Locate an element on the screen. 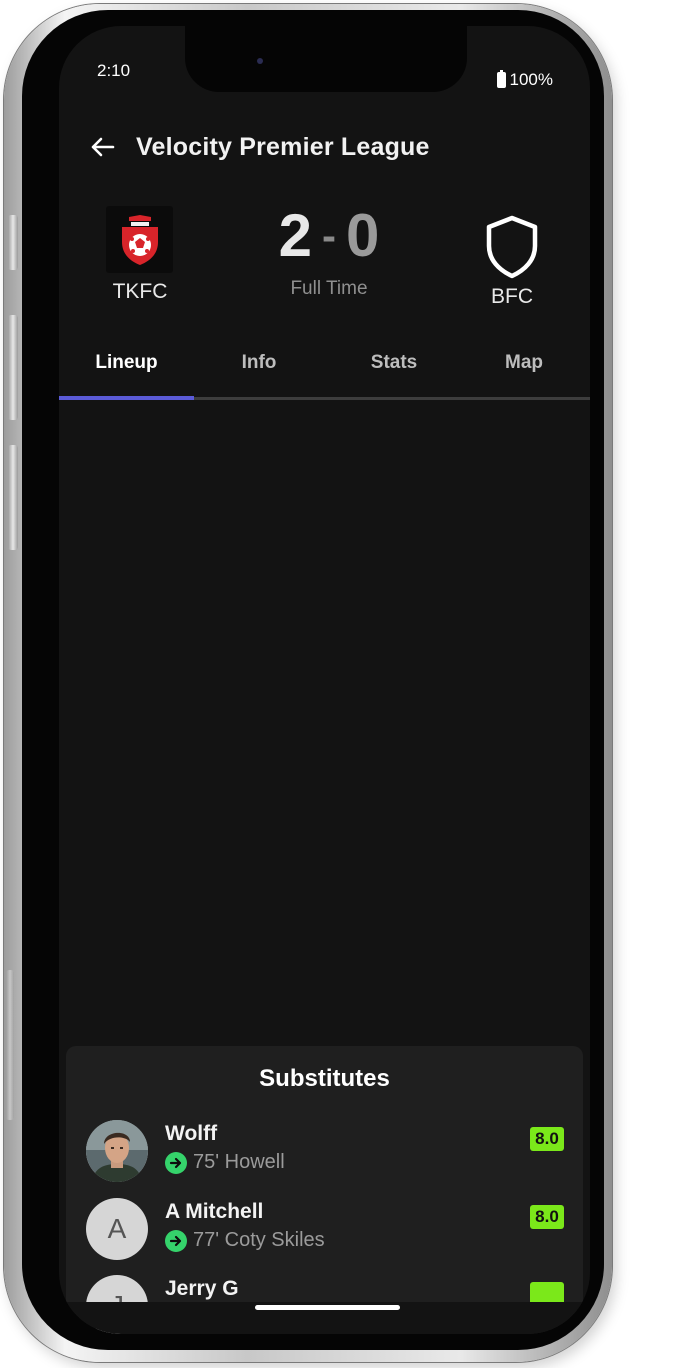 The width and height of the screenshot is (696, 1368). home-team-crest-icon is located at coordinates (139, 239).